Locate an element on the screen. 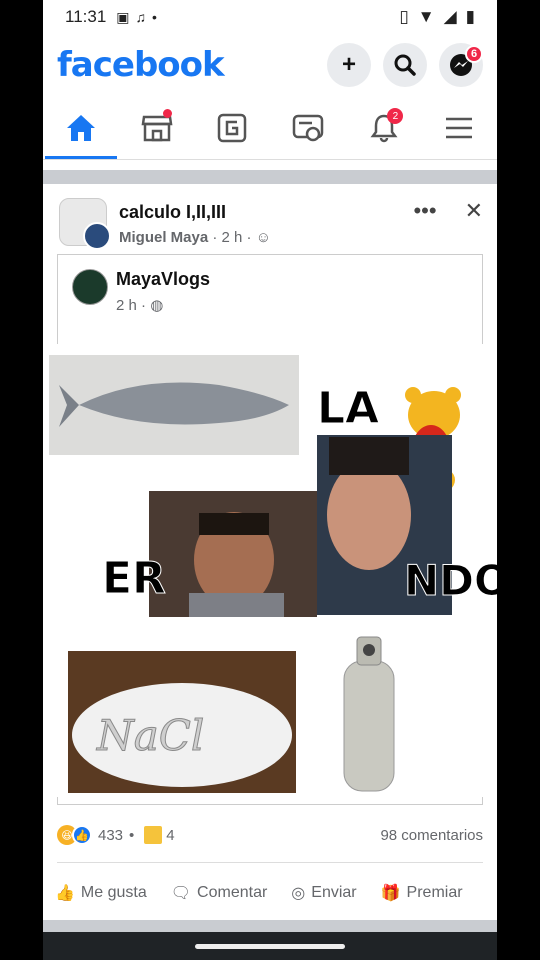  home-icon is located at coordinates (80, 127).